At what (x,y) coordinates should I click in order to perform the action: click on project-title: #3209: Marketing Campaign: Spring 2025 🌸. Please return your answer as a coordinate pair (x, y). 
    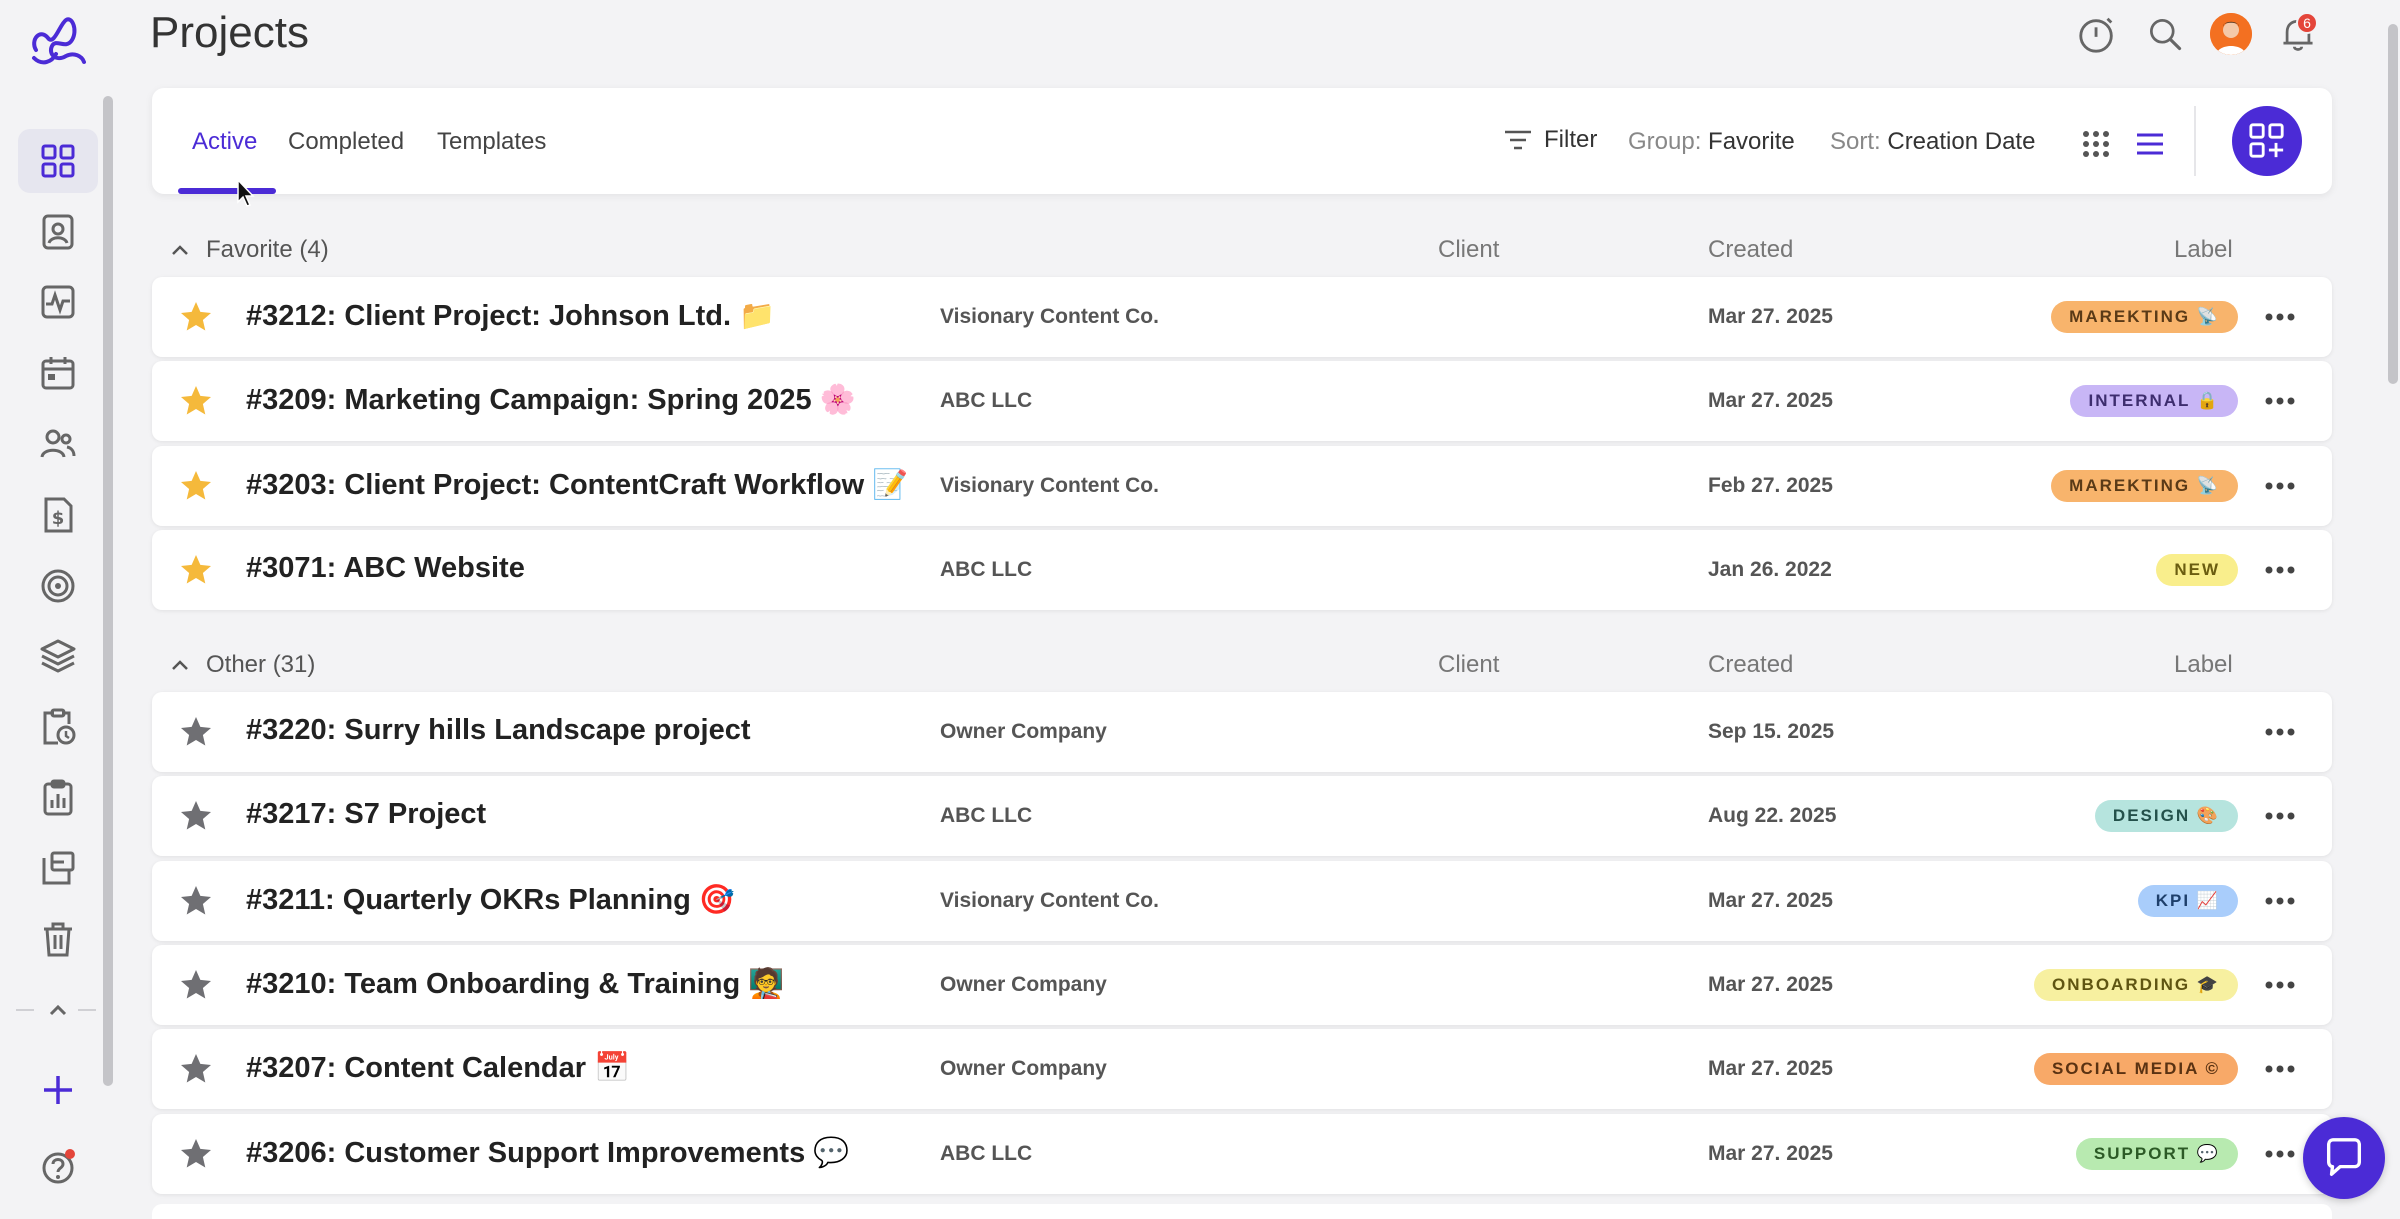
    Looking at the image, I should click on (551, 400).